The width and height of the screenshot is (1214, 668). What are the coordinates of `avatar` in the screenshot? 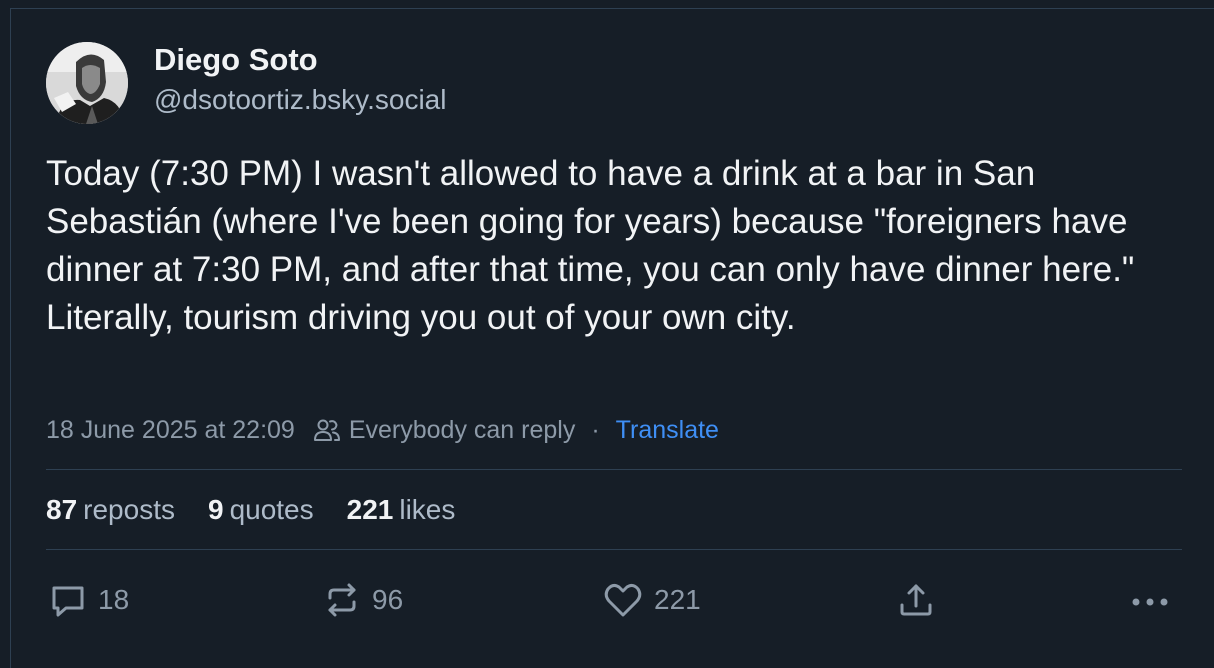 It's located at (87, 83).